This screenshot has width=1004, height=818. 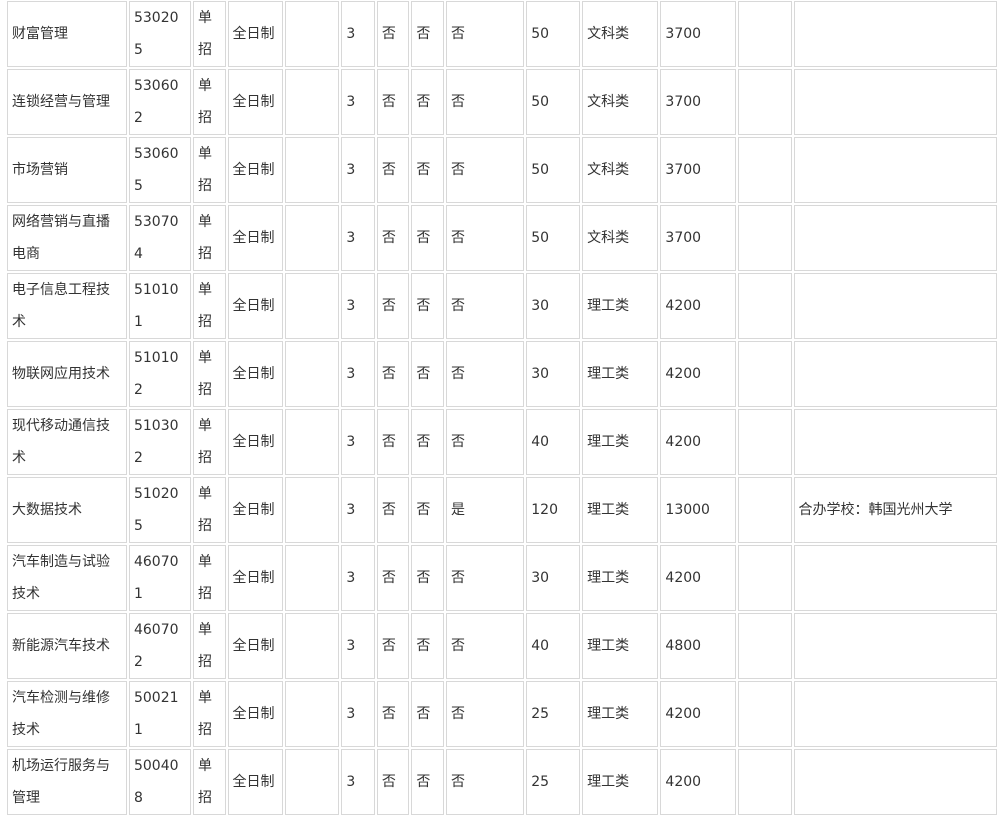 What do you see at coordinates (159, 578) in the screenshot?
I see `major-code-cell: 460701` at bounding box center [159, 578].